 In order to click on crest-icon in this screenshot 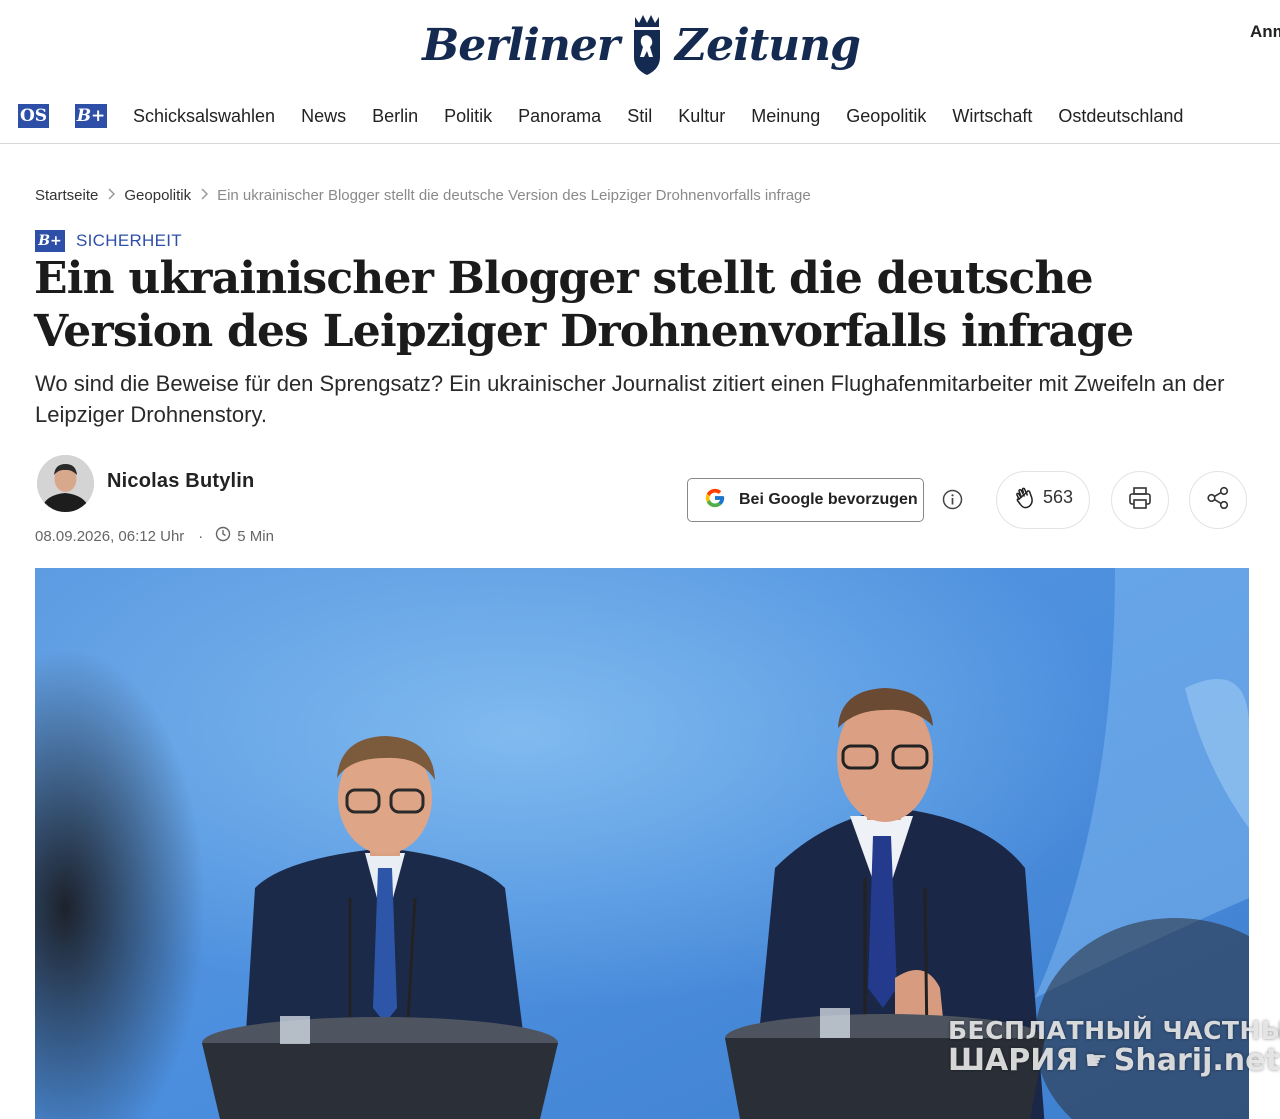, I will do `click(647, 45)`.